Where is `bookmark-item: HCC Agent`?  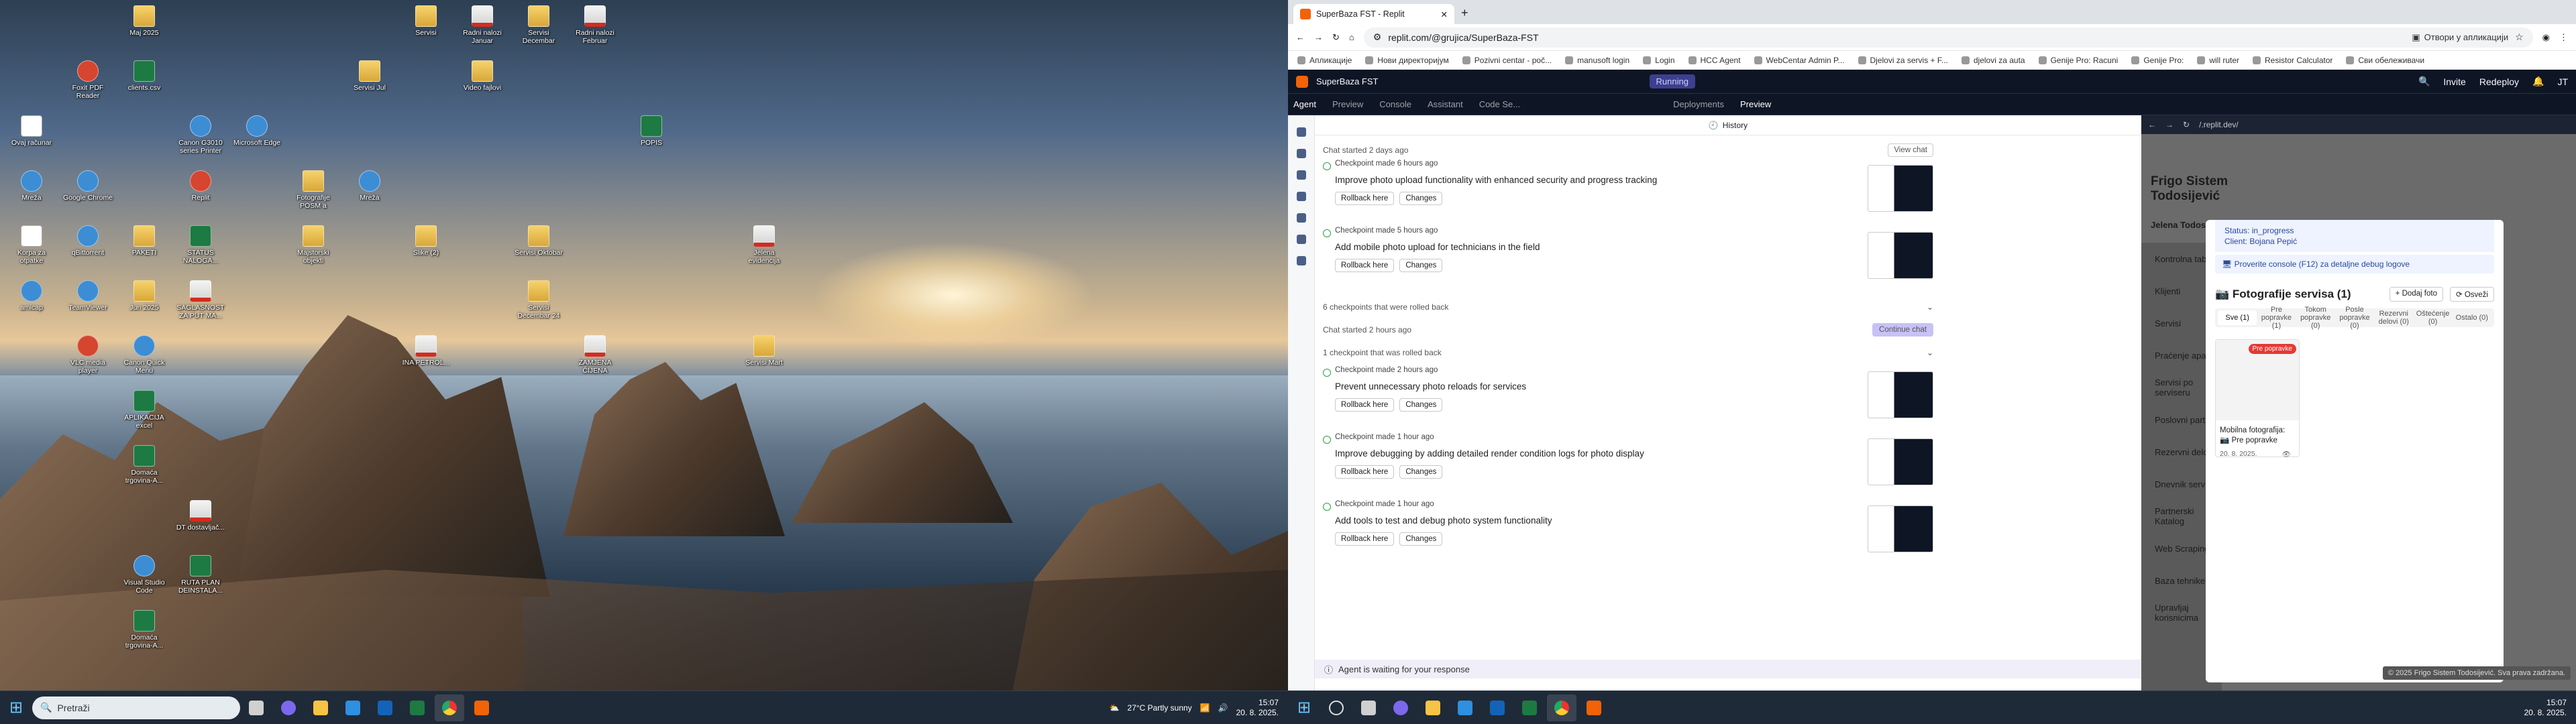
bookmark-item: HCC Agent is located at coordinates (1714, 60).